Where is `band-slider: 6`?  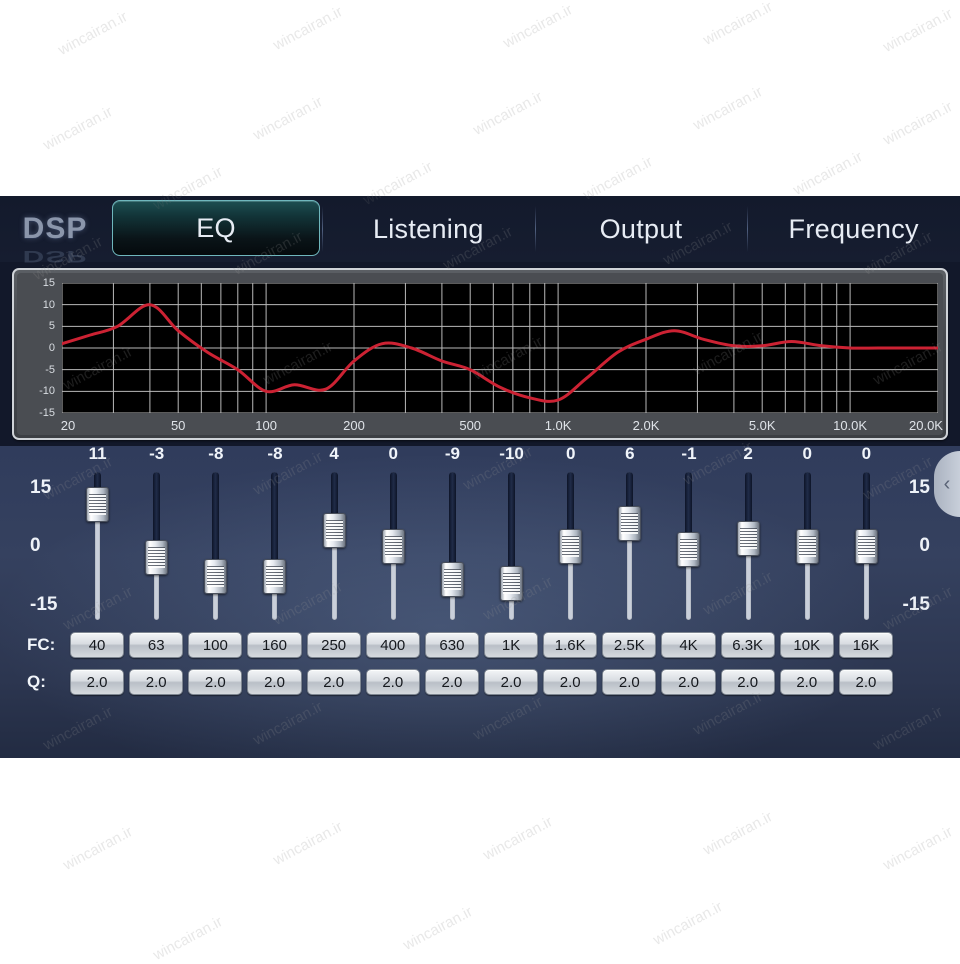
band-slider: 6 is located at coordinates (629, 535).